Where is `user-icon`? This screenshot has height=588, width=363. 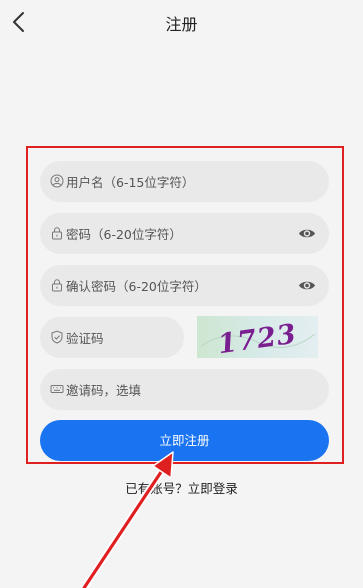 user-icon is located at coordinates (57, 181).